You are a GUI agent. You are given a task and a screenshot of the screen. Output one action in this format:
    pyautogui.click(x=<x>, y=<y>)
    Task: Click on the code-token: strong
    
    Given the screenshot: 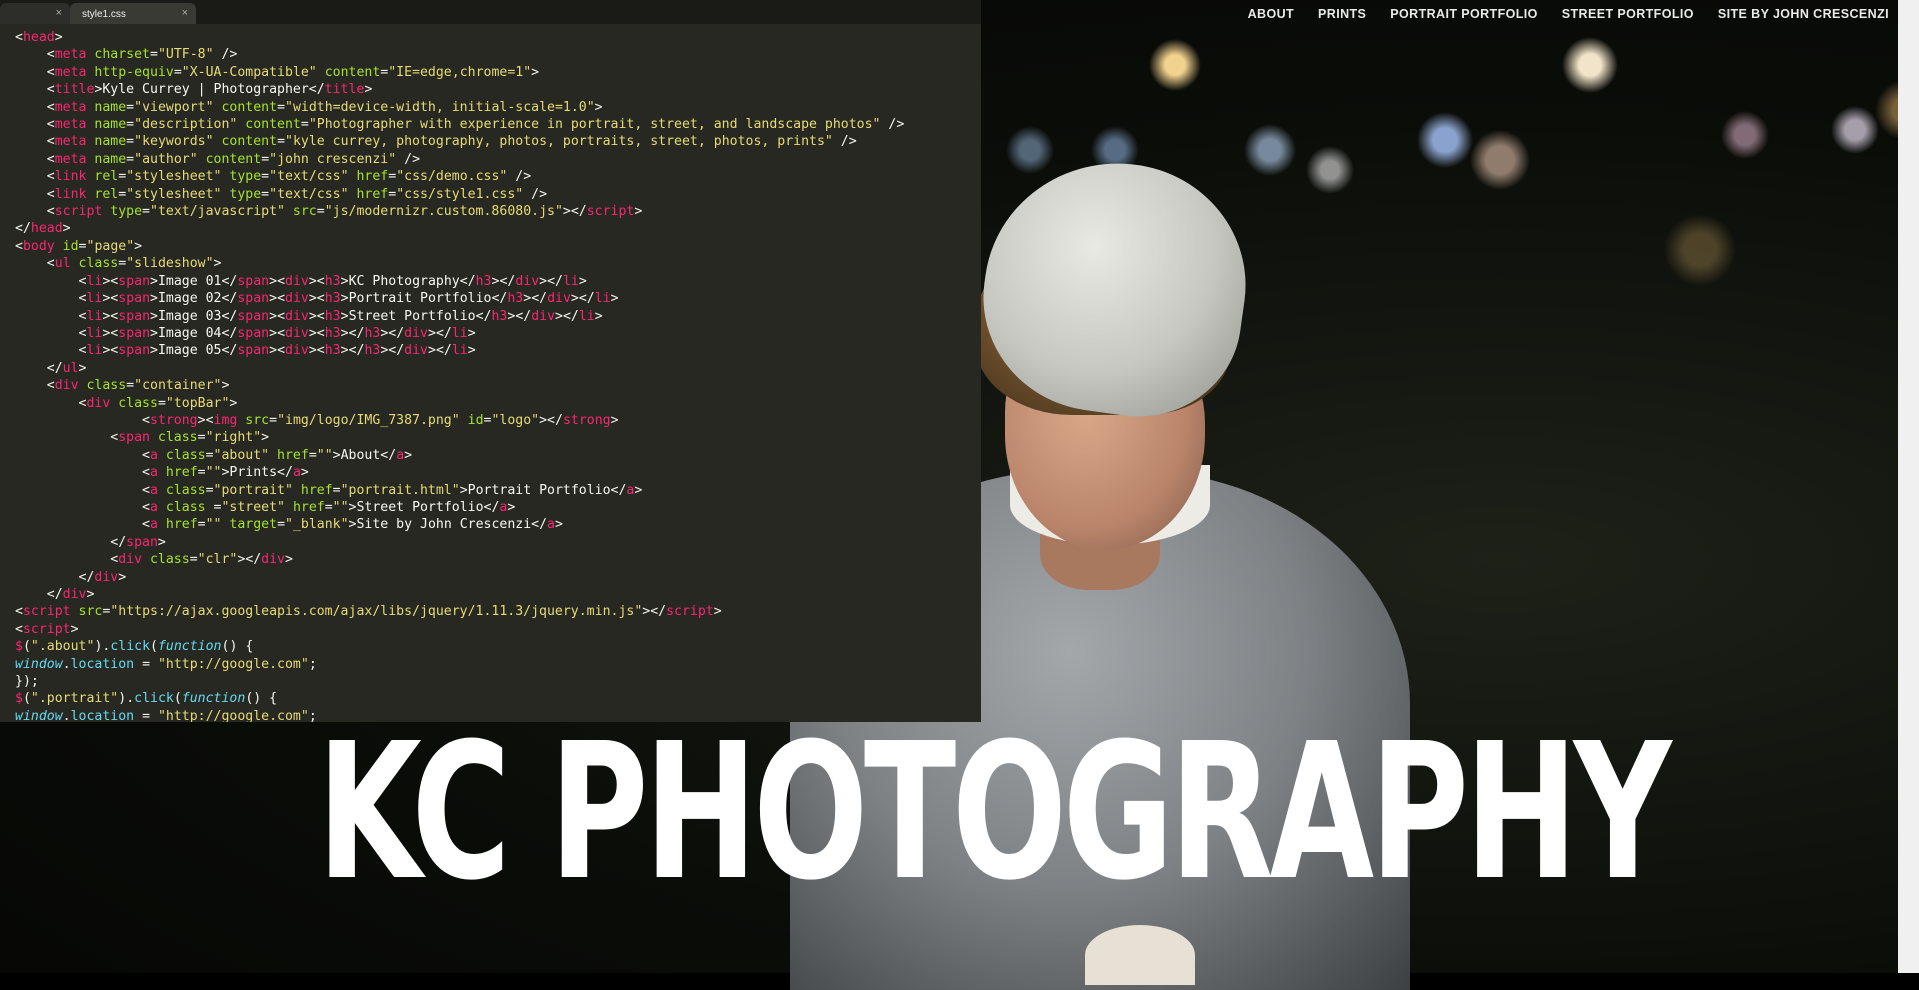 What is the action you would take?
    pyautogui.click(x=586, y=420)
    